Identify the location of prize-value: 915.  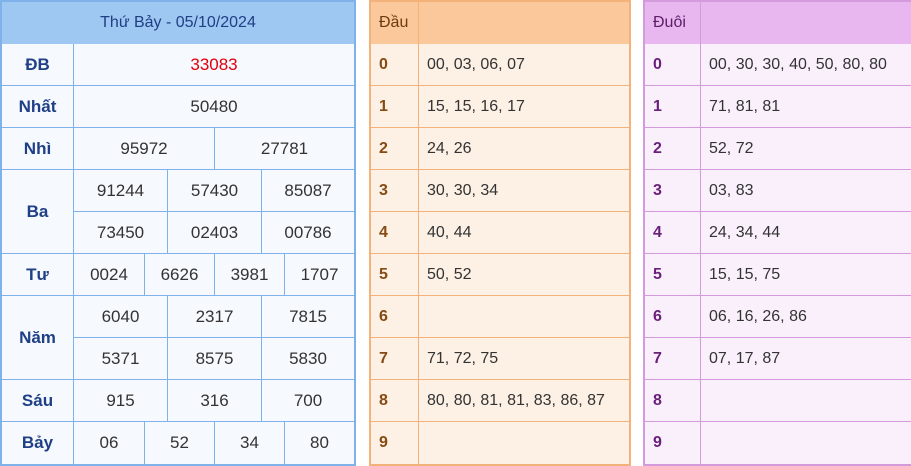
(121, 401).